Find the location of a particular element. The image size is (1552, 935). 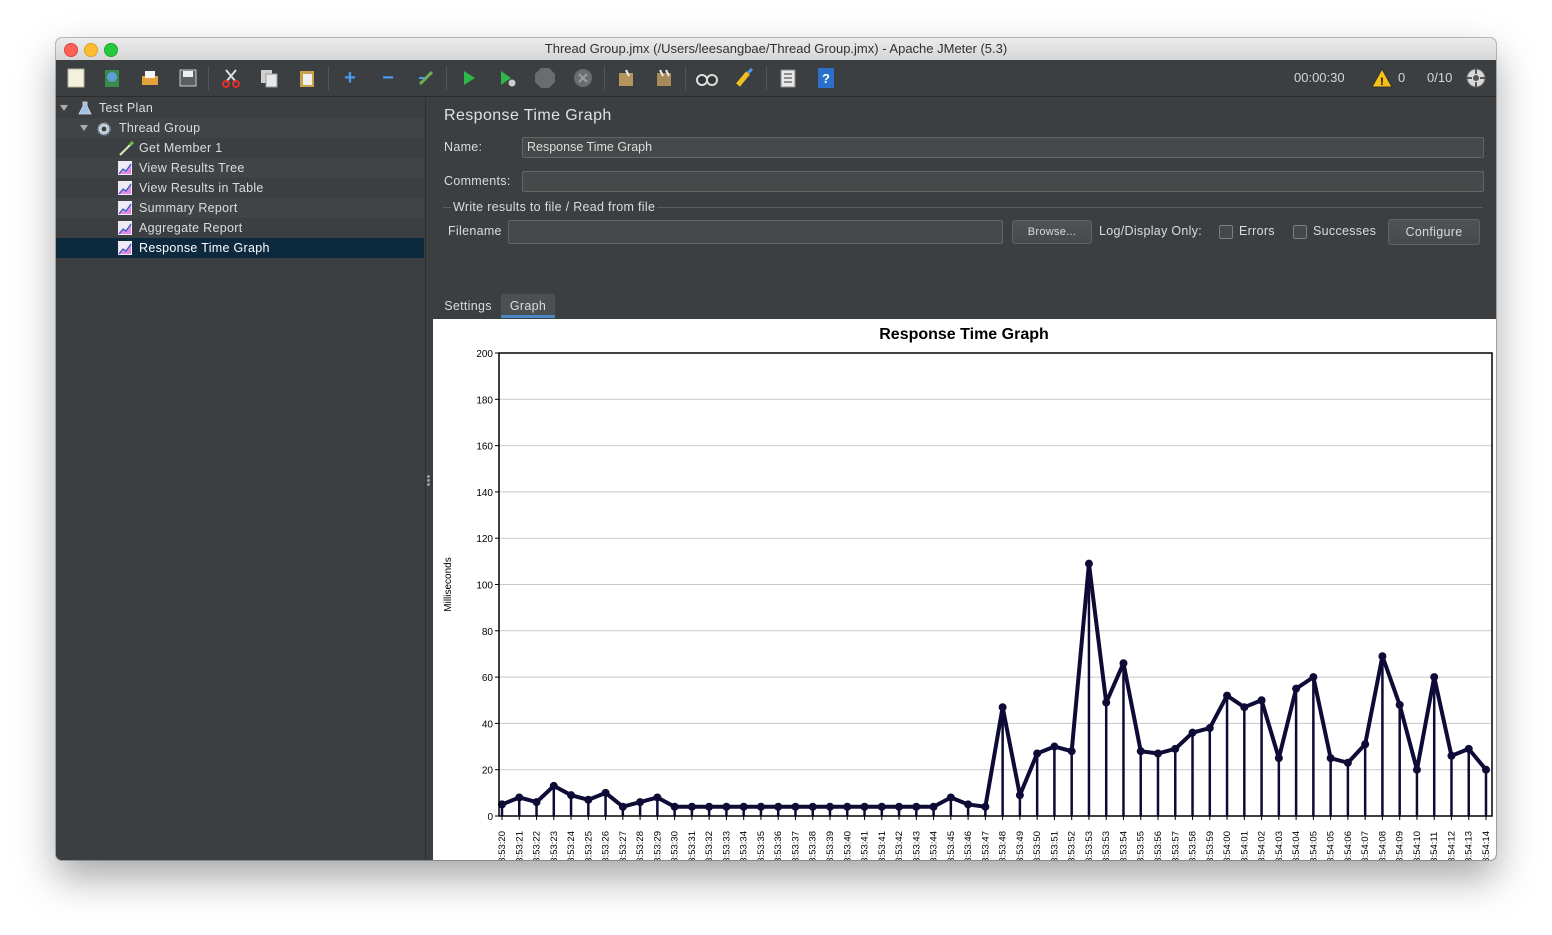

tree-item-get-member-1: Get Member 1 is located at coordinates (240, 148).